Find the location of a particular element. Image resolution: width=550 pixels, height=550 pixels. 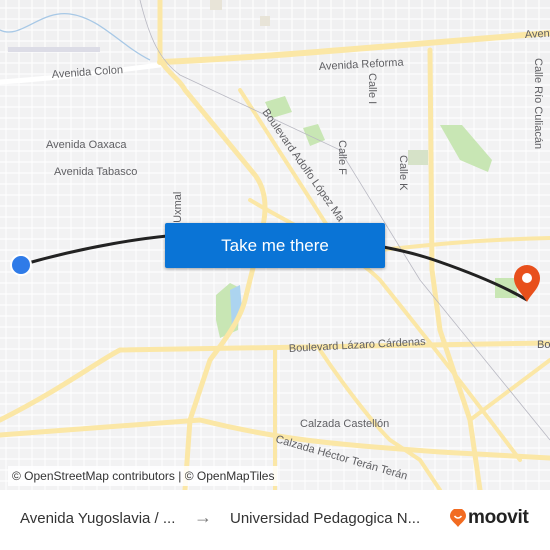

moovit-logo: moovit is located at coordinates (489, 518).